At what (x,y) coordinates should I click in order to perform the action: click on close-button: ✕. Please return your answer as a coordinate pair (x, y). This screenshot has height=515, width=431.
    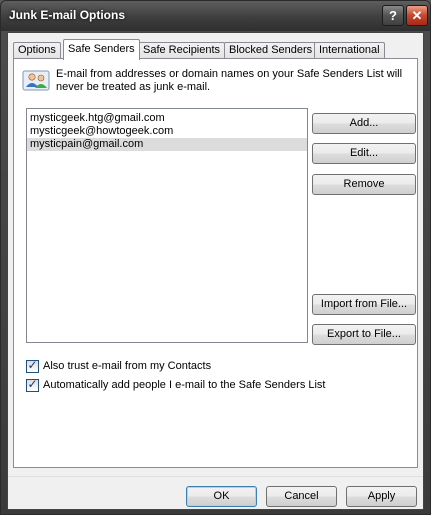
    Looking at the image, I should click on (417, 15).